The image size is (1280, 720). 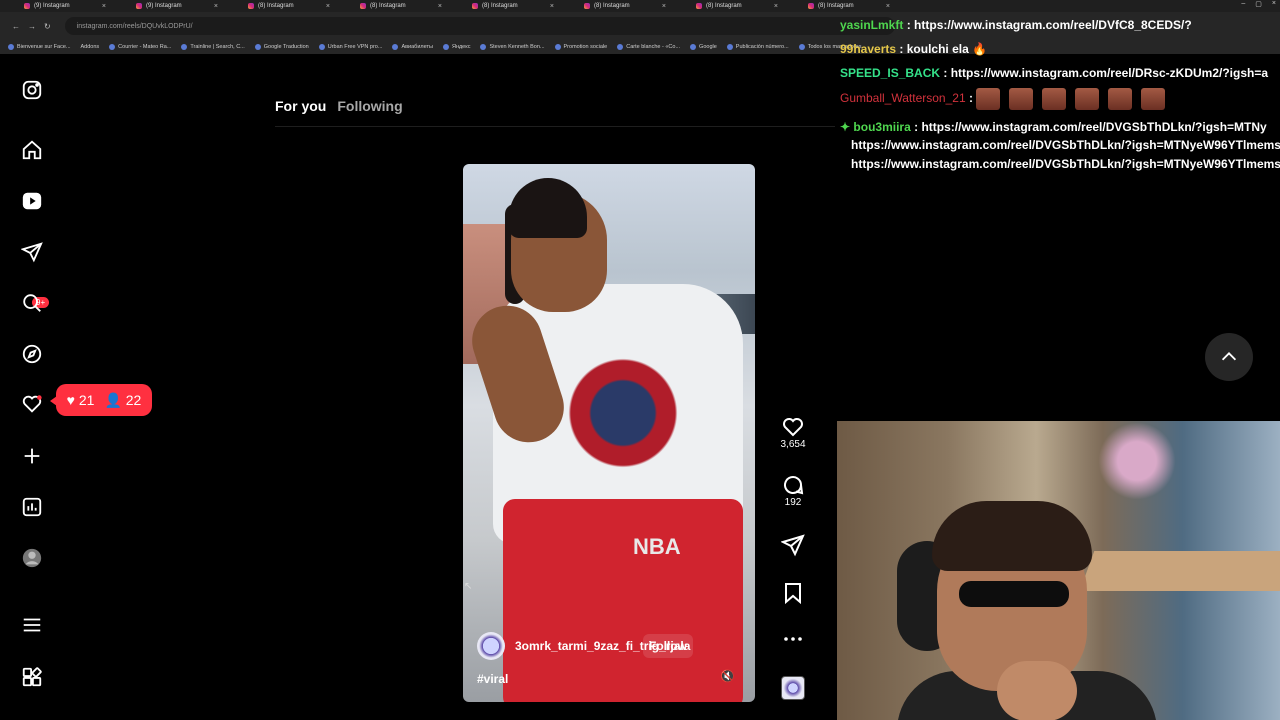 What do you see at coordinates (1243, 4) in the screenshot?
I see `minimize-icon: –` at bounding box center [1243, 4].